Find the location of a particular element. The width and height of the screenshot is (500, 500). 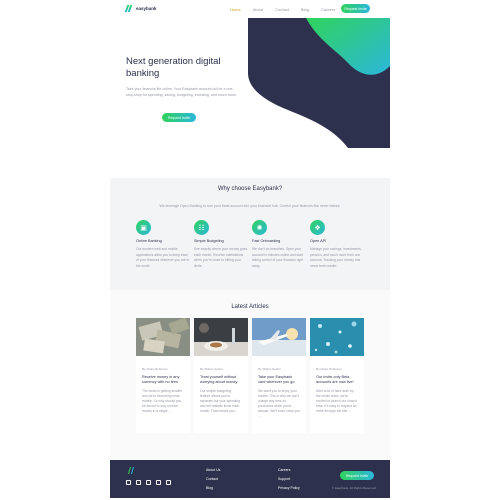

footer-link-contact: Contact is located at coordinates (213, 479).